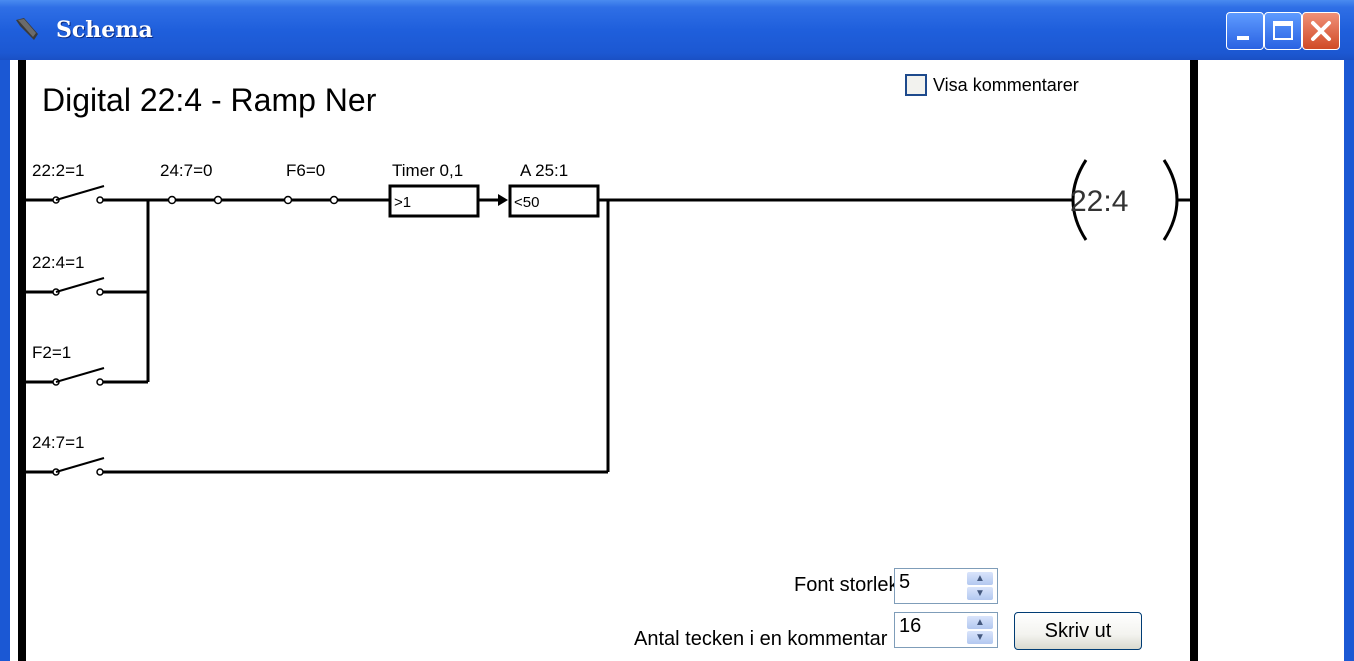 This screenshot has width=1354, height=661. What do you see at coordinates (1099, 201) in the screenshot?
I see `coil-label: 22:4` at bounding box center [1099, 201].